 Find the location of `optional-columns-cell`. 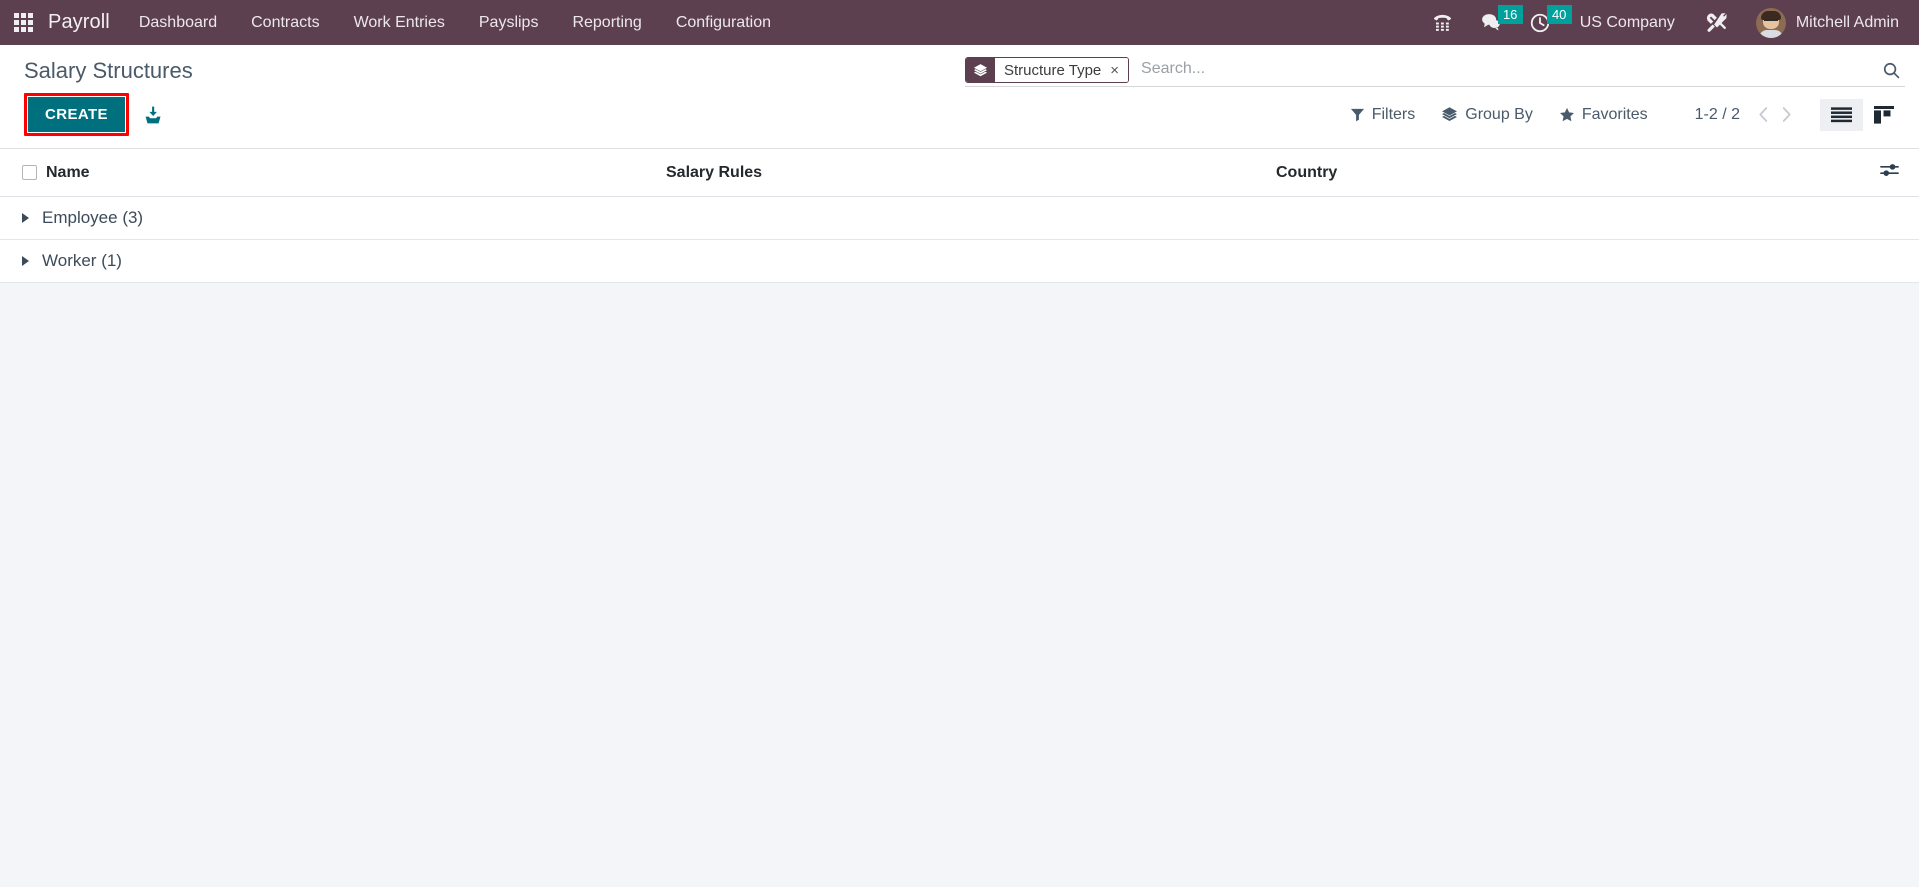

optional-columns-cell is located at coordinates (1891, 173).